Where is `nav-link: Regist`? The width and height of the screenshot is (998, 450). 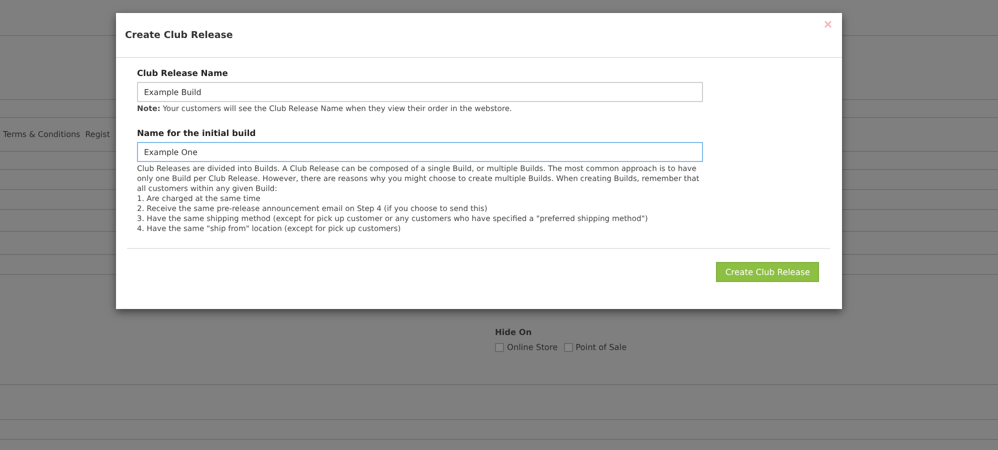 nav-link: Regist is located at coordinates (97, 134).